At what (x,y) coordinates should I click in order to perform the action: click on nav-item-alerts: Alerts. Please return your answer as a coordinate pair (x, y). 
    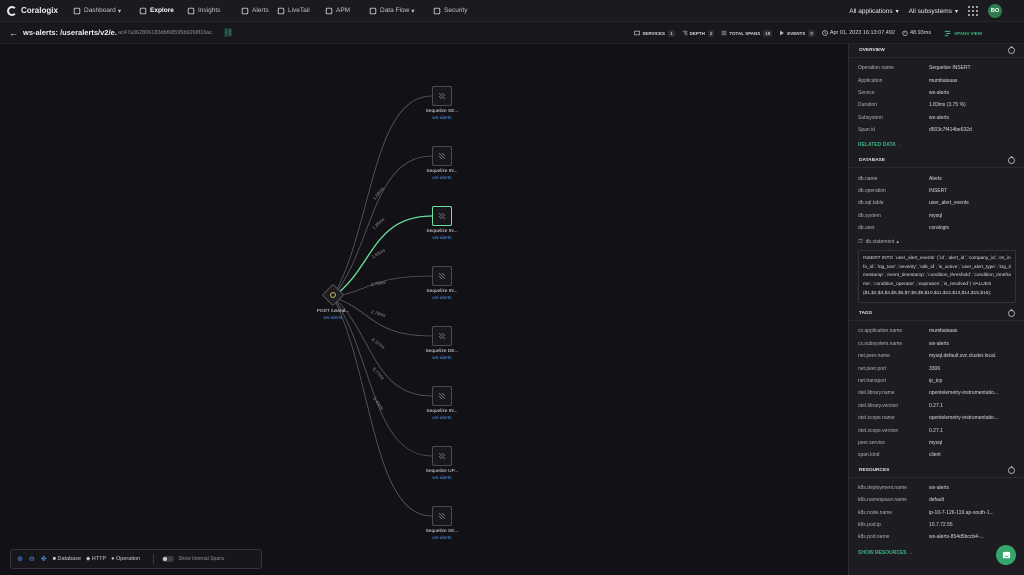
    Looking at the image, I should click on (251, 11).